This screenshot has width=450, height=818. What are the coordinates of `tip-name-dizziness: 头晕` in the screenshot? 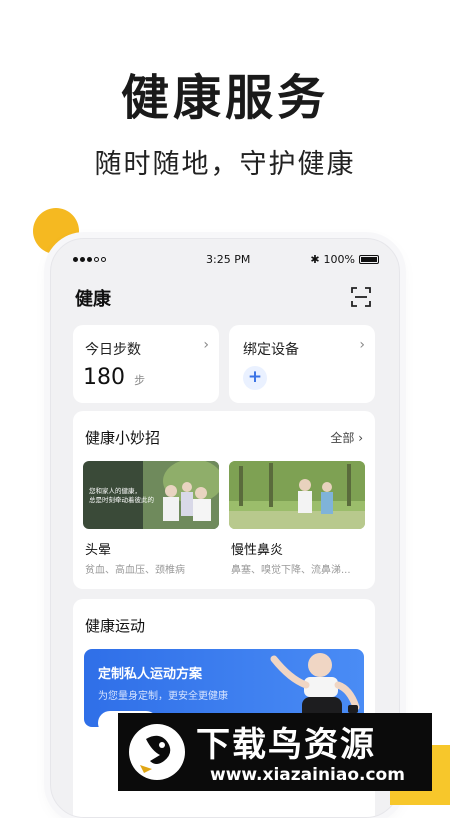 It's located at (98, 550).